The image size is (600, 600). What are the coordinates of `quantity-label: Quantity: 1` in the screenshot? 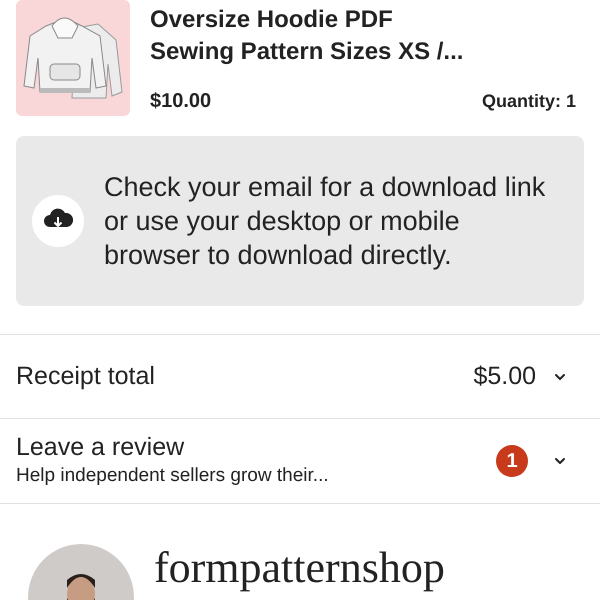 It's located at (529, 101).